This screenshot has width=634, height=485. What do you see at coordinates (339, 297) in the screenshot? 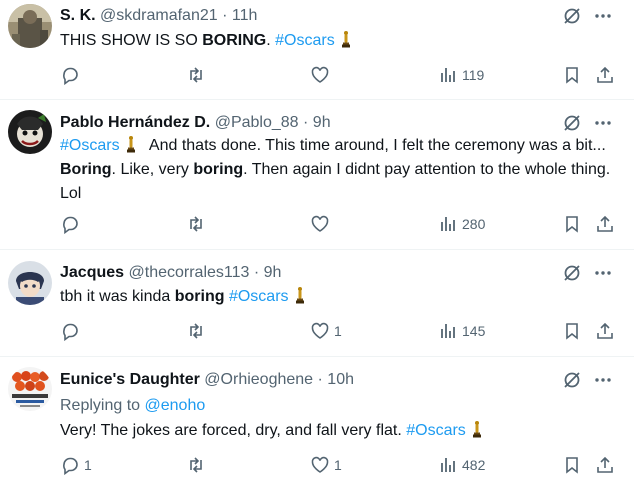
I see `tweet-text: tbh it was kinda boring #Oscars` at bounding box center [339, 297].